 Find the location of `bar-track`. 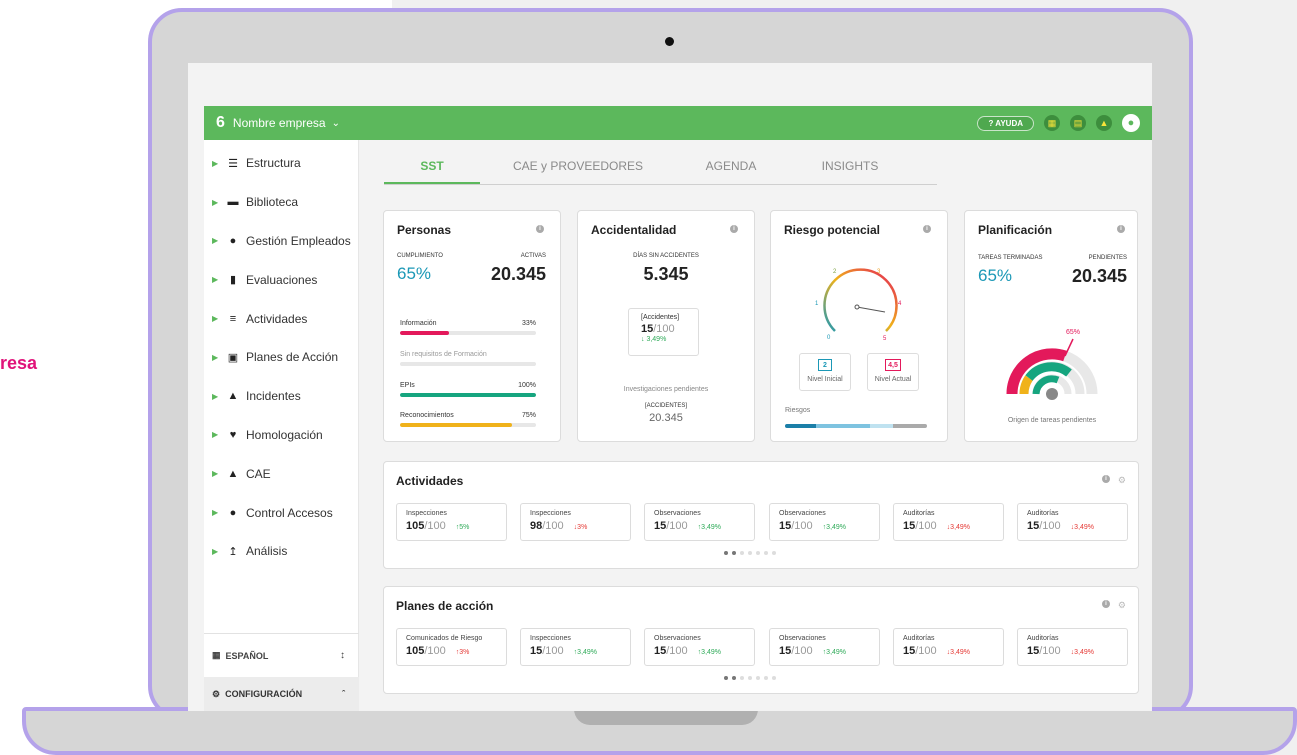

bar-track is located at coordinates (468, 364).